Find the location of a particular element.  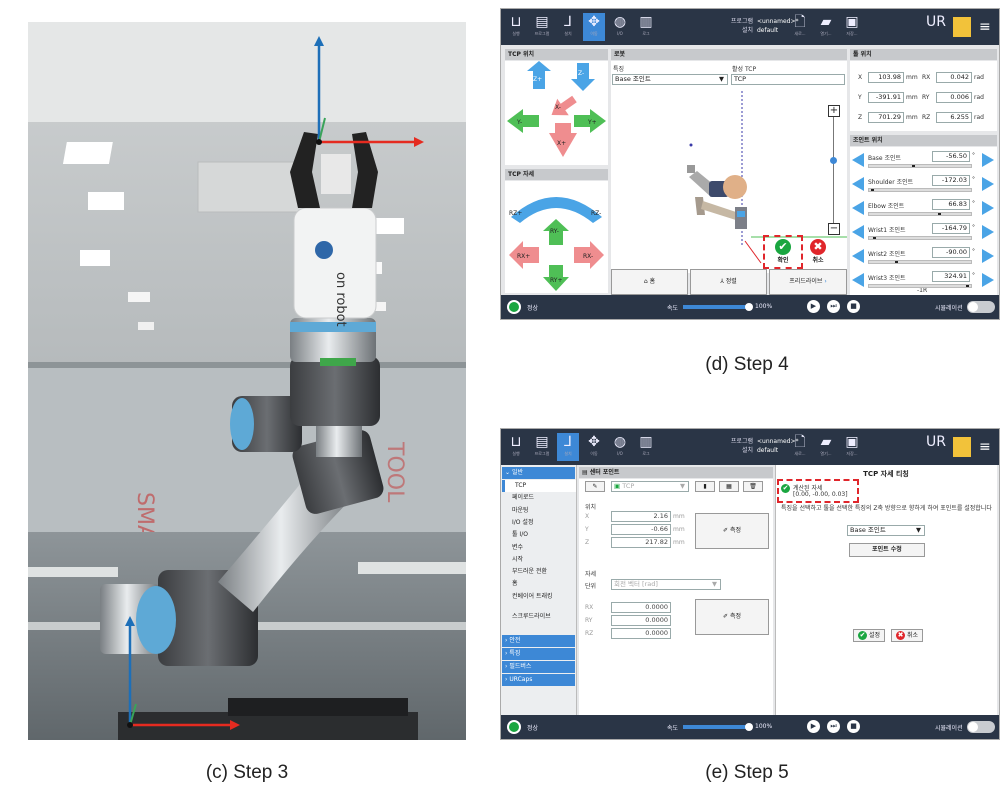

version-badge-icon is located at coordinates (962, 447).